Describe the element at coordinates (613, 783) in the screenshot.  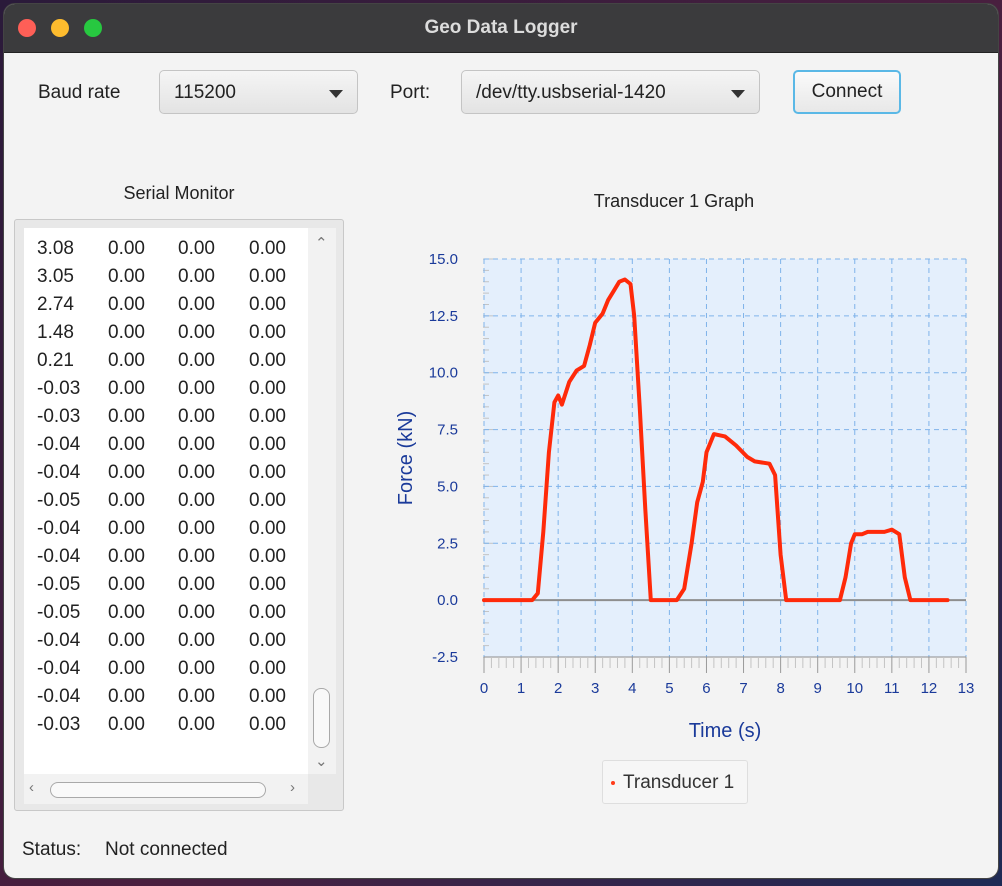
I see `legend-marker` at that location.